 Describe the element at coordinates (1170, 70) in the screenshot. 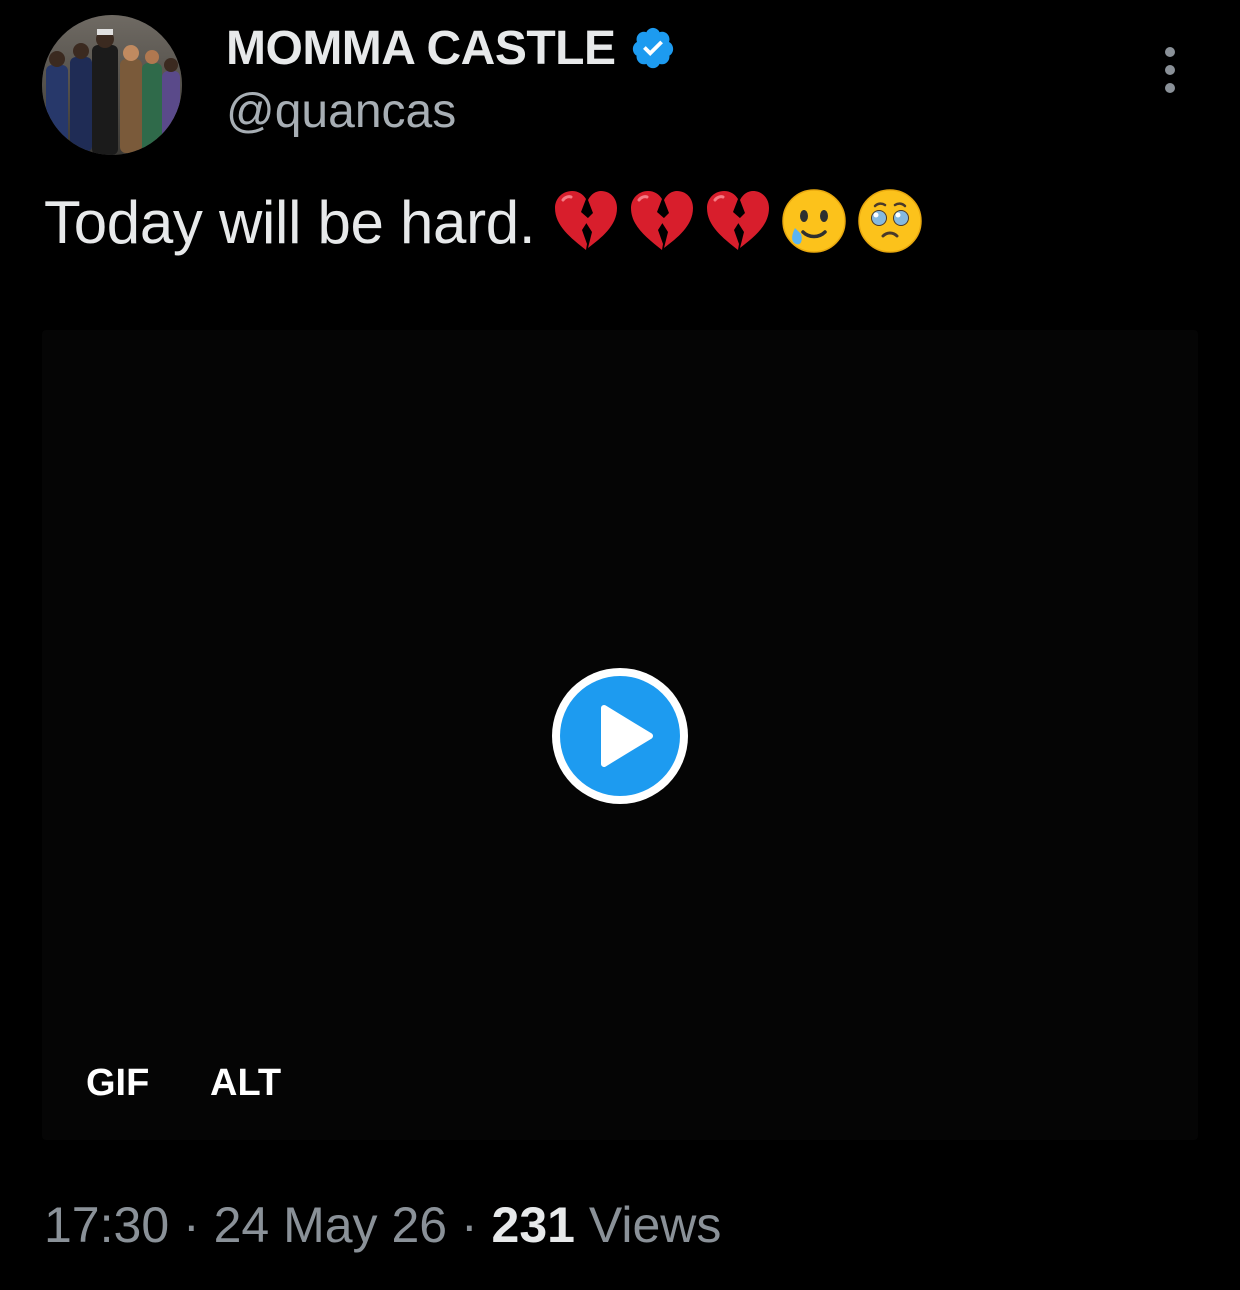

I see `more-options-icon` at that location.